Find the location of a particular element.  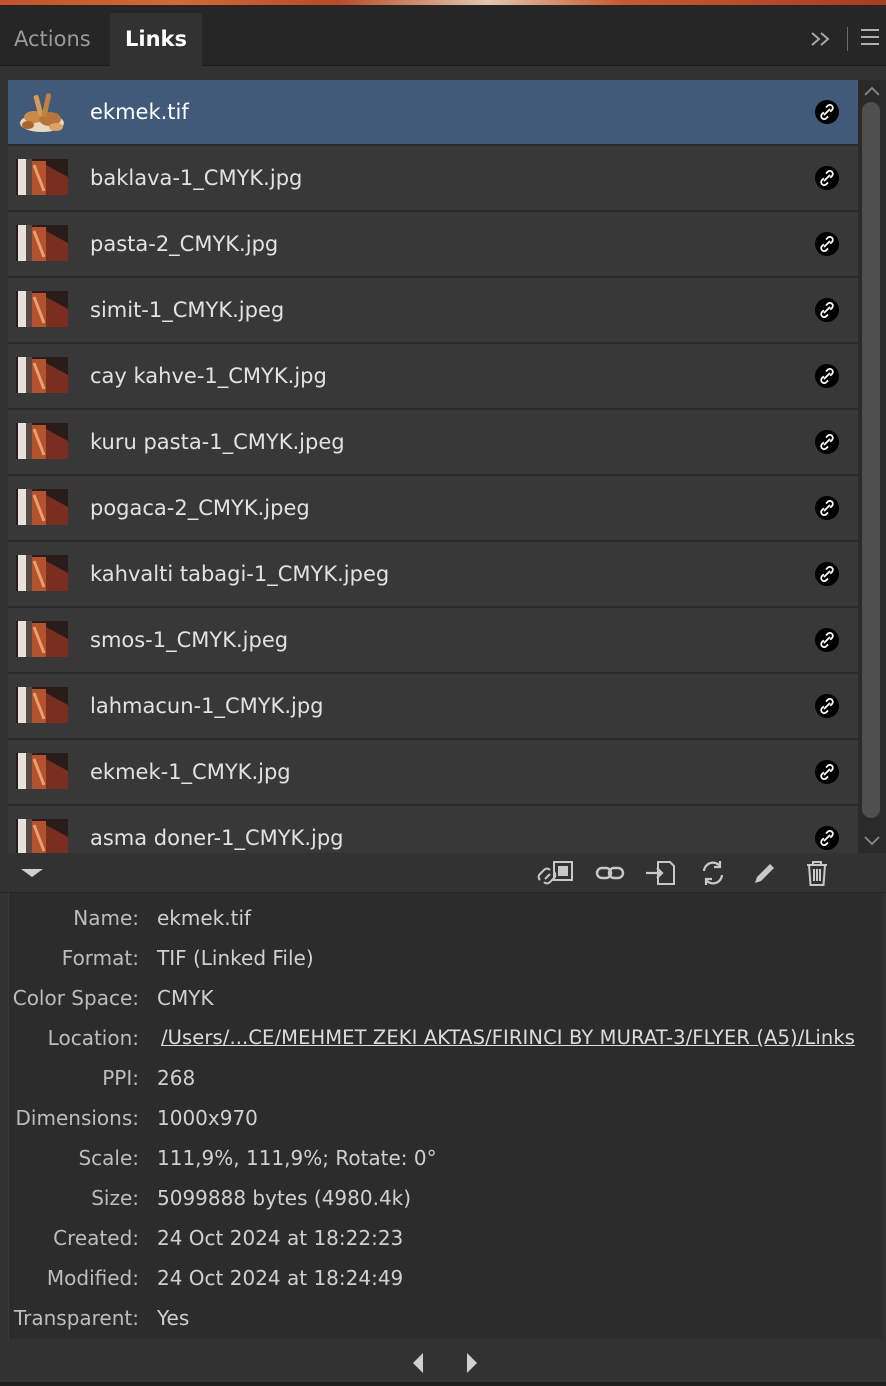

collapse-panel-icon is located at coordinates (821, 39).